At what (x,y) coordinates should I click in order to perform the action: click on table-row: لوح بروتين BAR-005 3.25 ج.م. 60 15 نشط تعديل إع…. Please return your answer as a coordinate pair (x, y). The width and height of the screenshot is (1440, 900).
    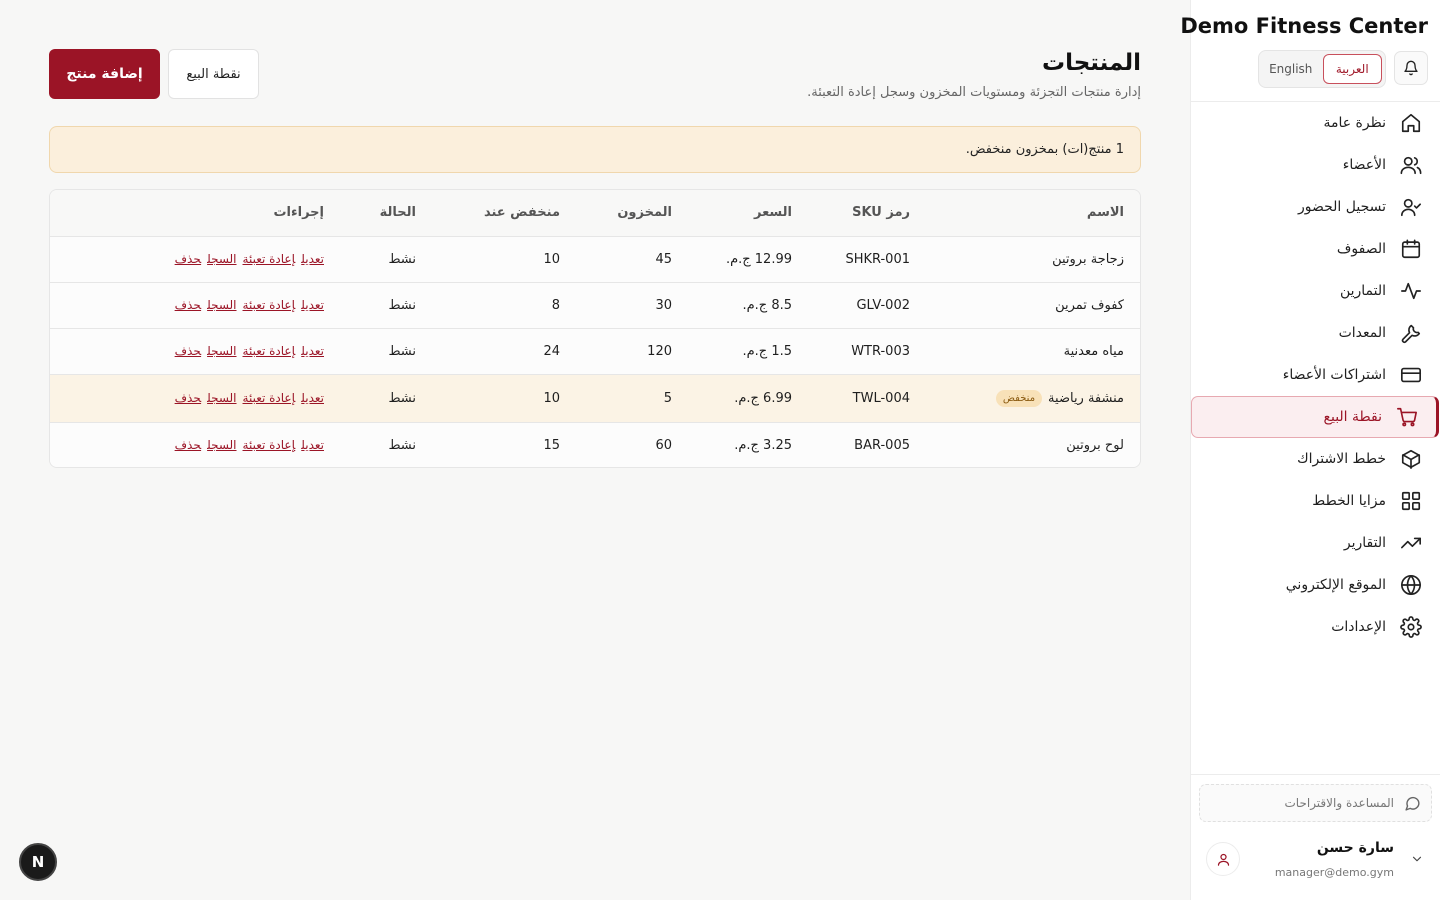
    Looking at the image, I should click on (595, 444).